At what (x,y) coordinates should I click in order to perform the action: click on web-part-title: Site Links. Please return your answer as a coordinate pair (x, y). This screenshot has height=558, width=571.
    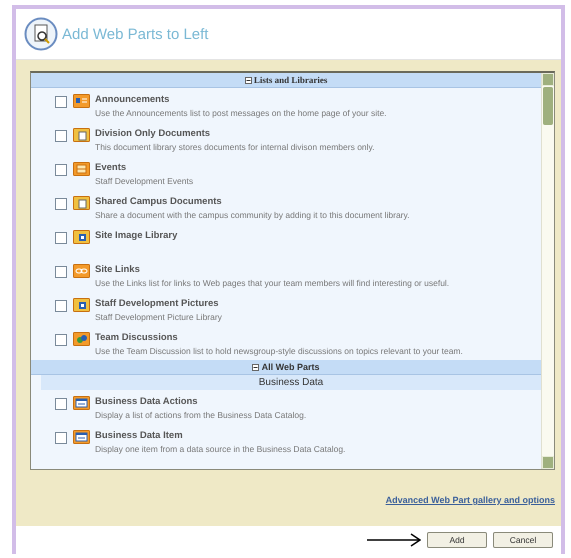
    Looking at the image, I should click on (118, 269).